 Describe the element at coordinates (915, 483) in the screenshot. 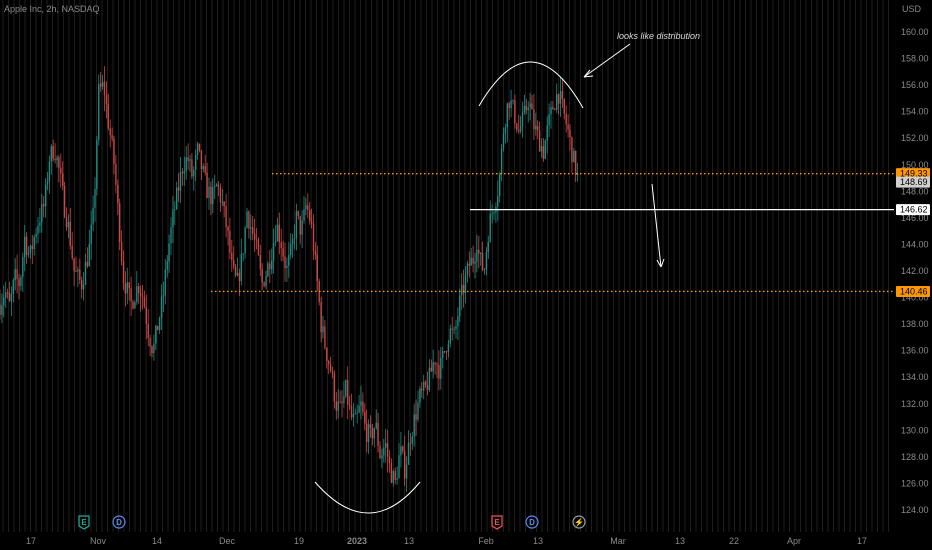

I see `y-tick-label: 126.00` at that location.